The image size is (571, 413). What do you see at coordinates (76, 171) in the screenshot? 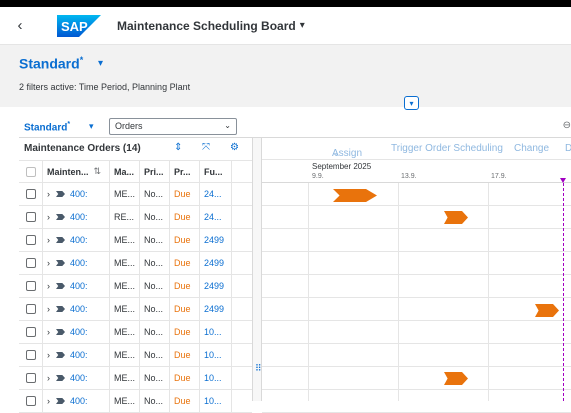
I see `column-header-order: Mainten... ⇅` at bounding box center [76, 171].